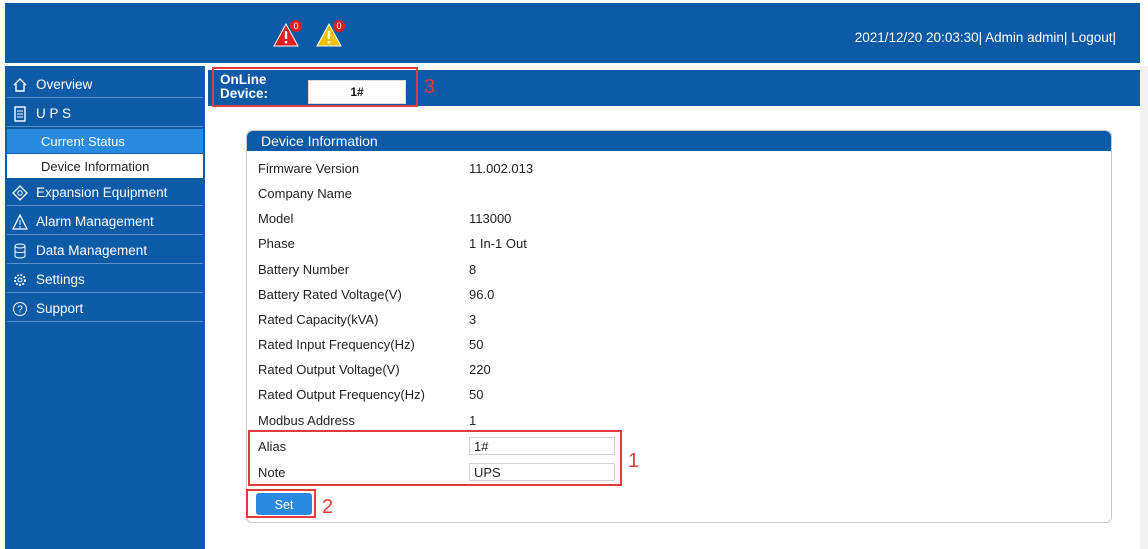  Describe the element at coordinates (1144, 307) in the screenshot. I see `right-scroll-area` at that location.